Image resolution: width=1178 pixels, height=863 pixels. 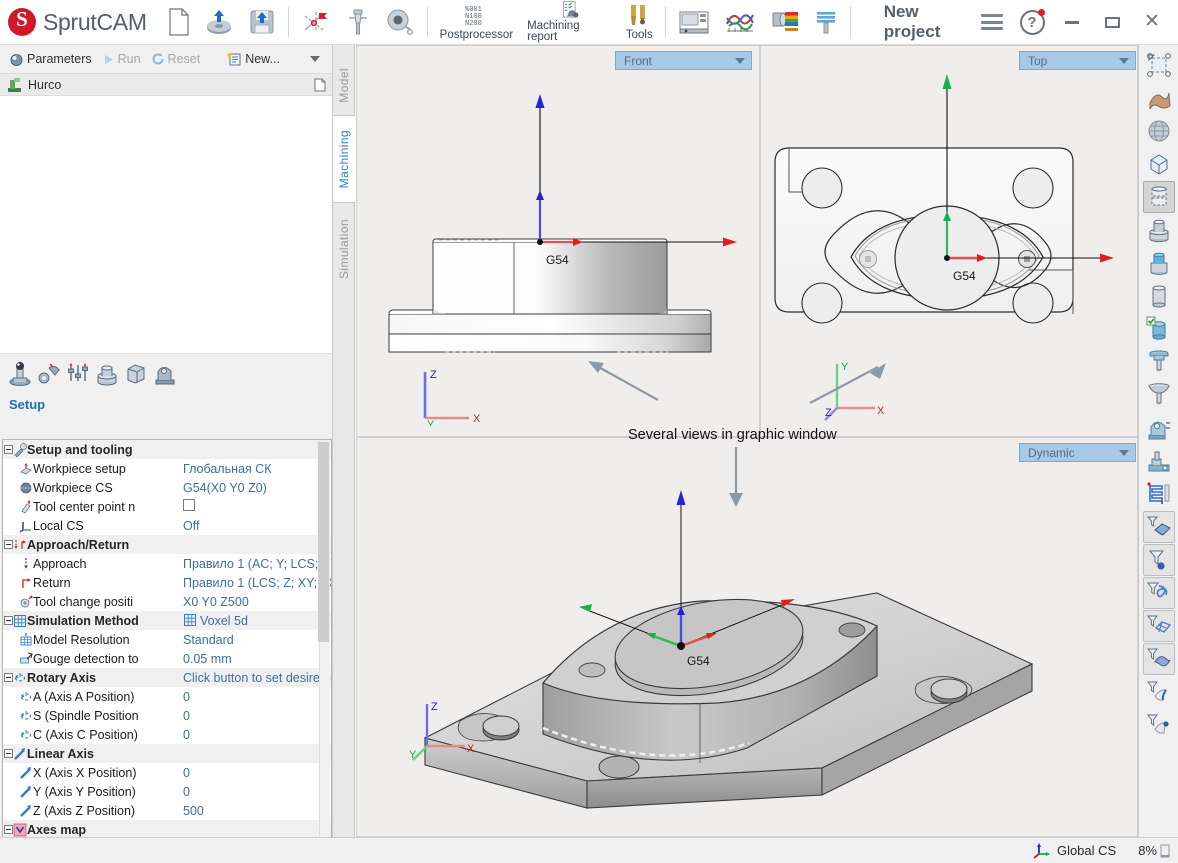 What do you see at coordinates (167, 620) in the screenshot?
I see `property-group-row: Simulation Method Voxel 5d` at bounding box center [167, 620].